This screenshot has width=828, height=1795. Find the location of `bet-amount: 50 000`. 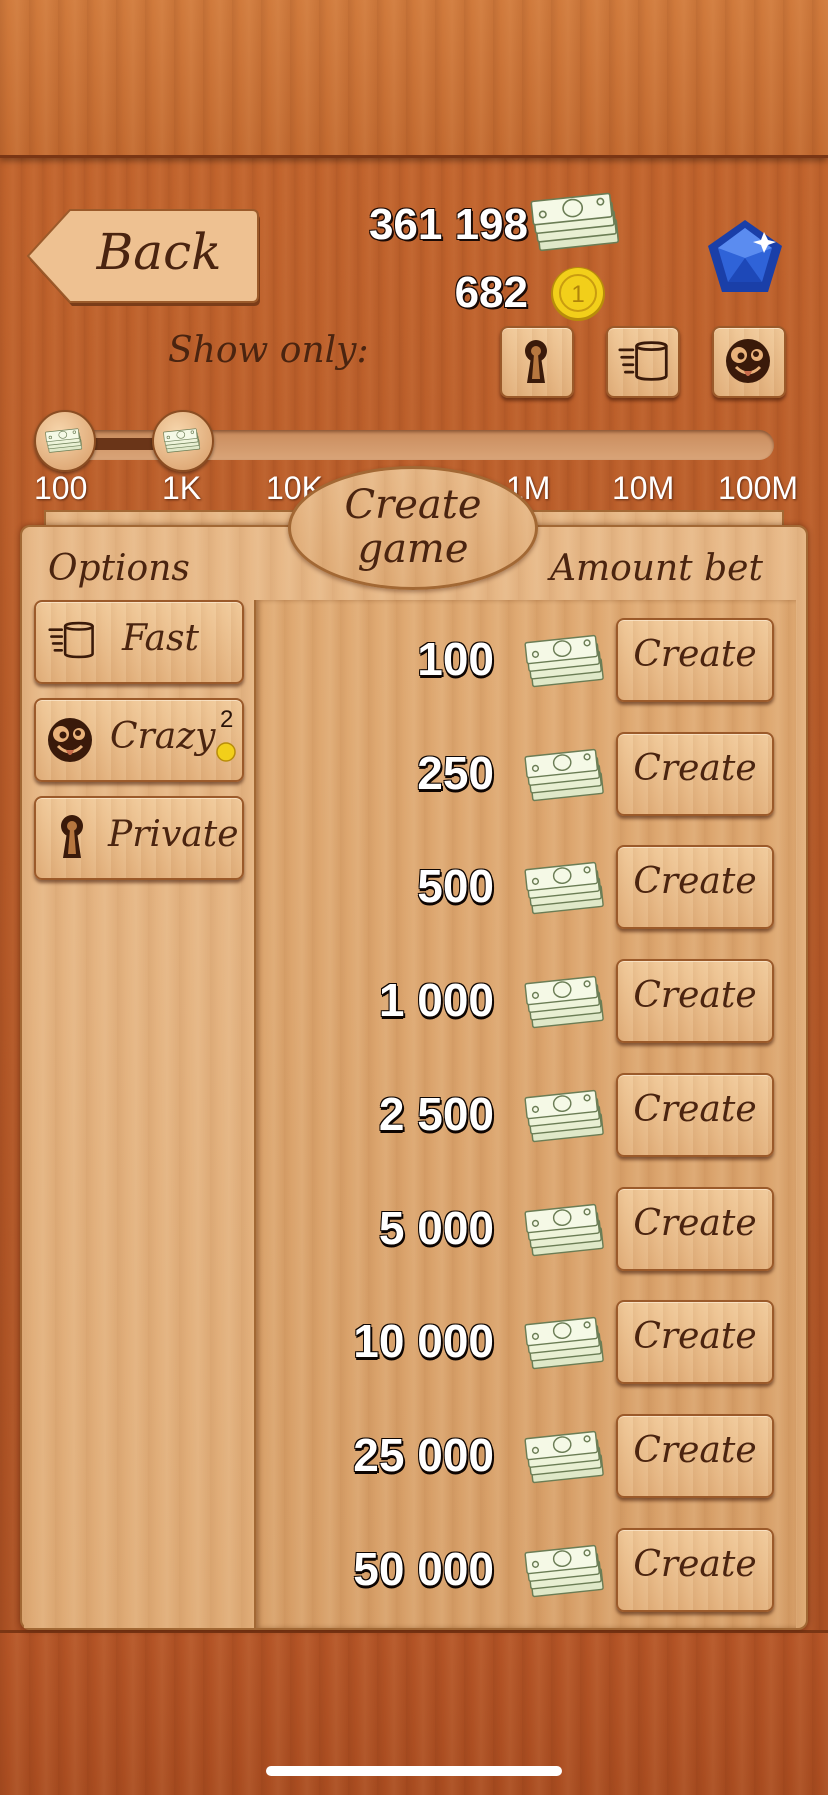

bet-amount: 50 000 is located at coordinates (423, 1568).